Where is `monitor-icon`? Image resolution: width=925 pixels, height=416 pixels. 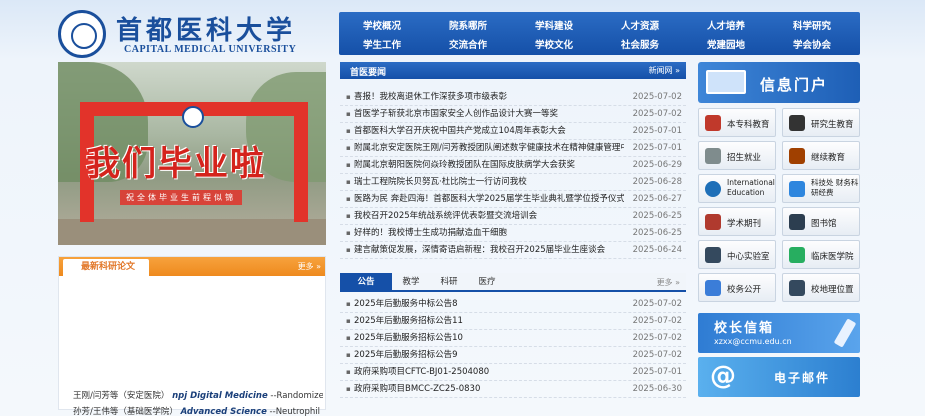 monitor-icon is located at coordinates (713, 288).